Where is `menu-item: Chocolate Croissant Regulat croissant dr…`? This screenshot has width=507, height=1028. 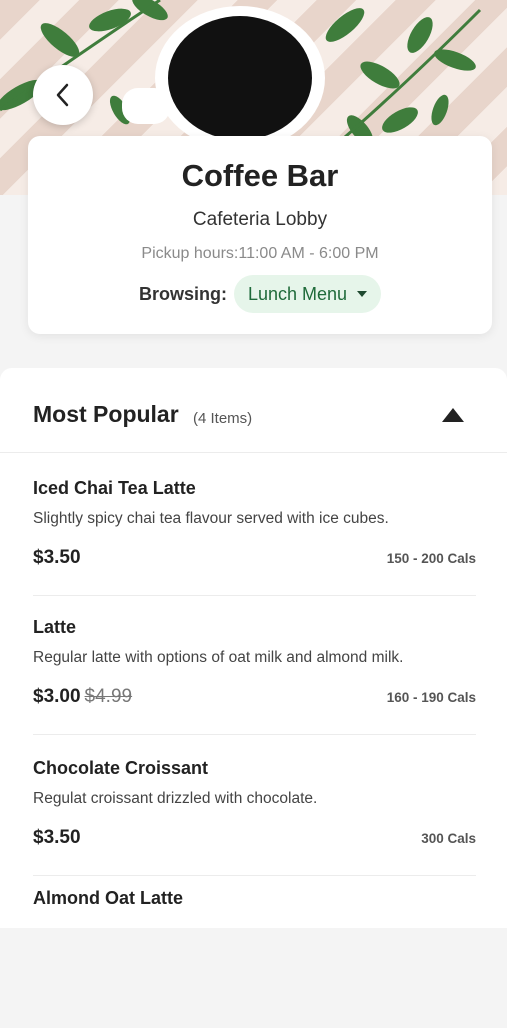 menu-item: Chocolate Croissant Regulat croissant dr… is located at coordinates (254, 828).